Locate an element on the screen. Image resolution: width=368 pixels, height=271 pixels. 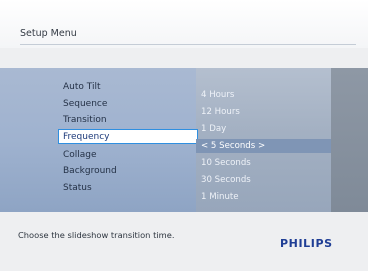
menu-item-auto-tilt: Auto Tilt is located at coordinates (128, 87).